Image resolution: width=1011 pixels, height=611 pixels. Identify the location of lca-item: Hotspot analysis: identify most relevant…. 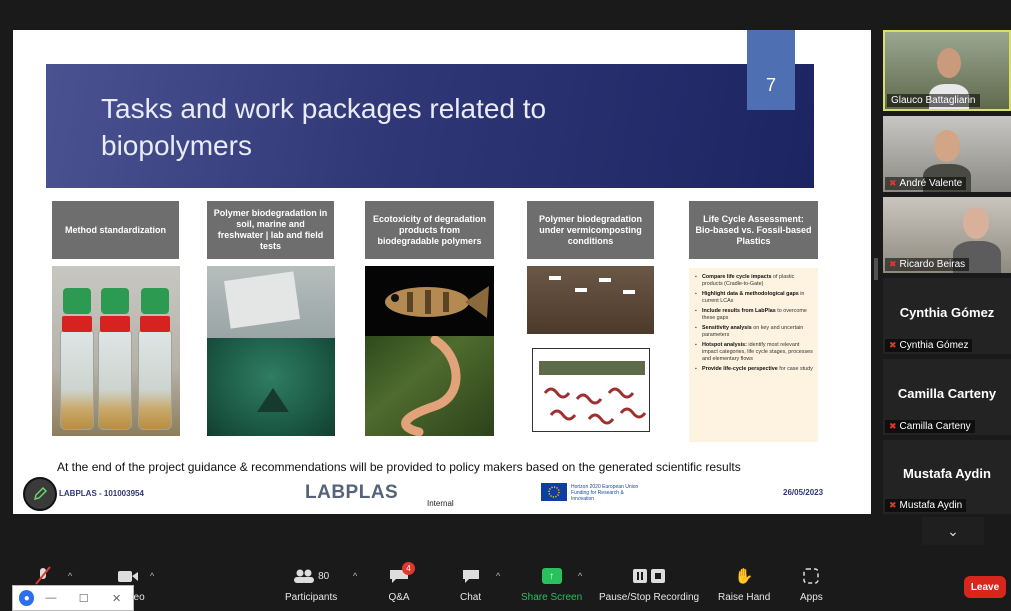
(754, 352).